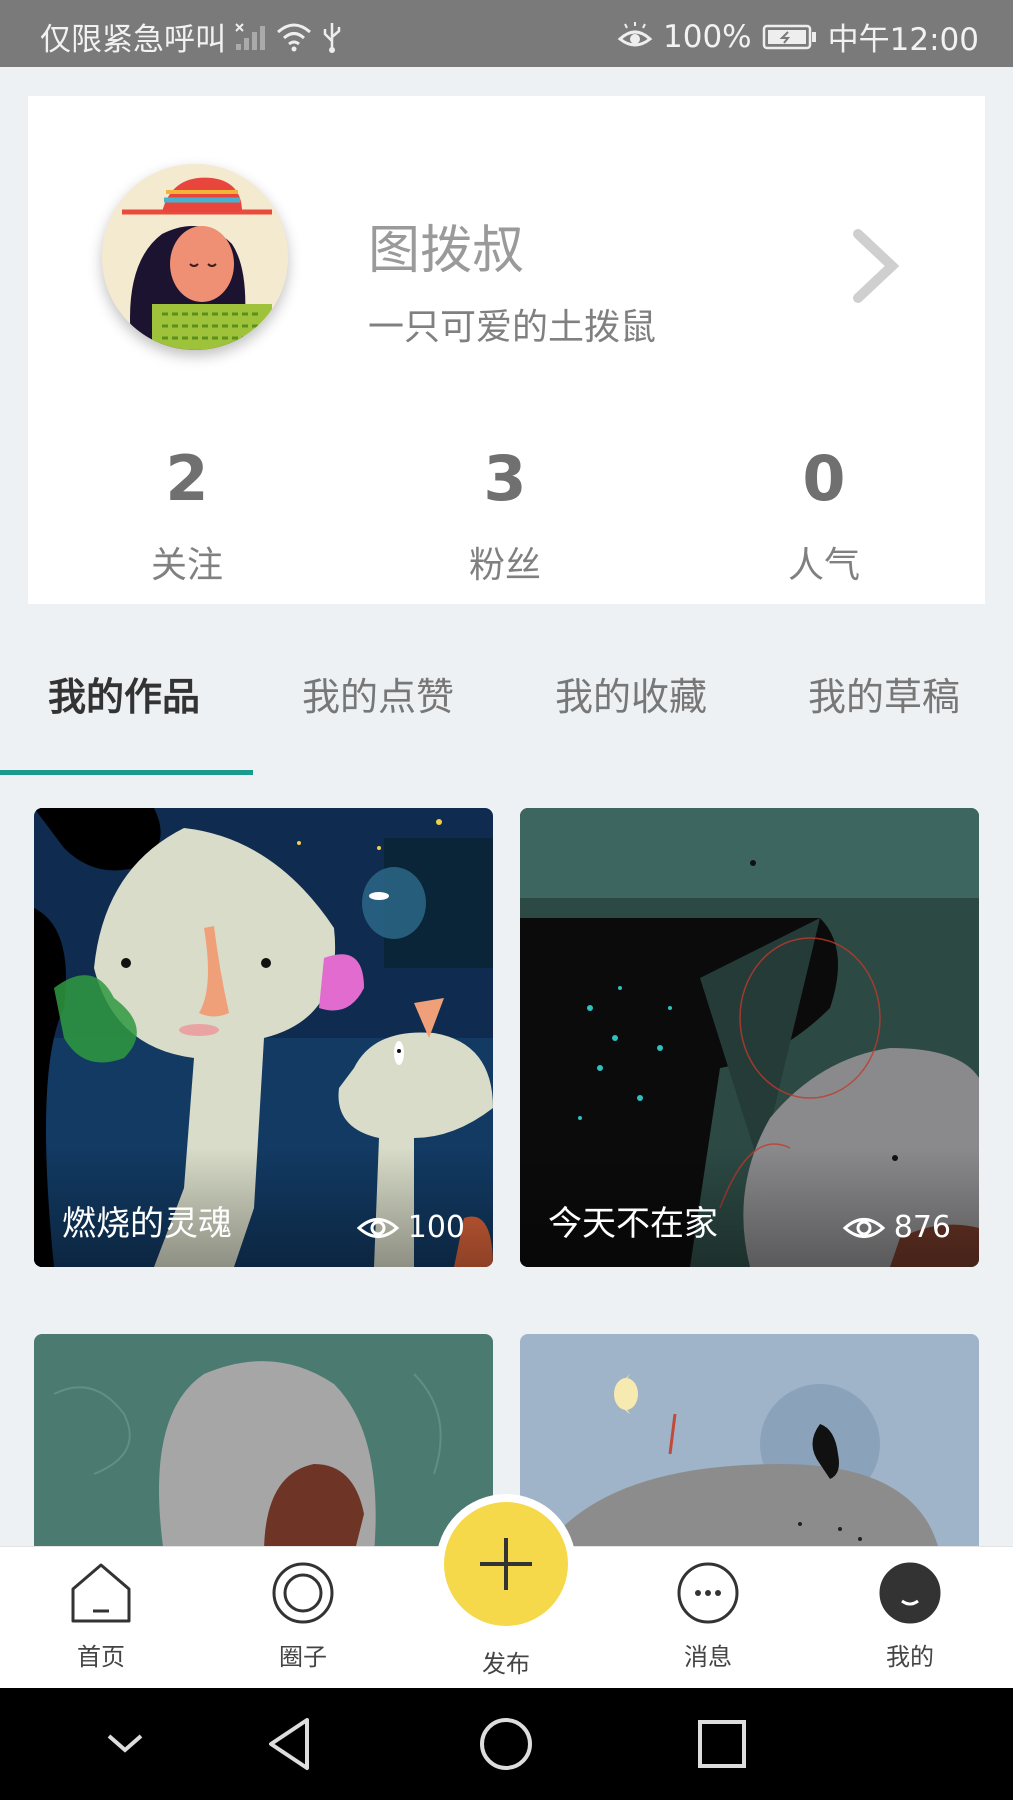  I want to click on home-icon, so click(101, 1593).